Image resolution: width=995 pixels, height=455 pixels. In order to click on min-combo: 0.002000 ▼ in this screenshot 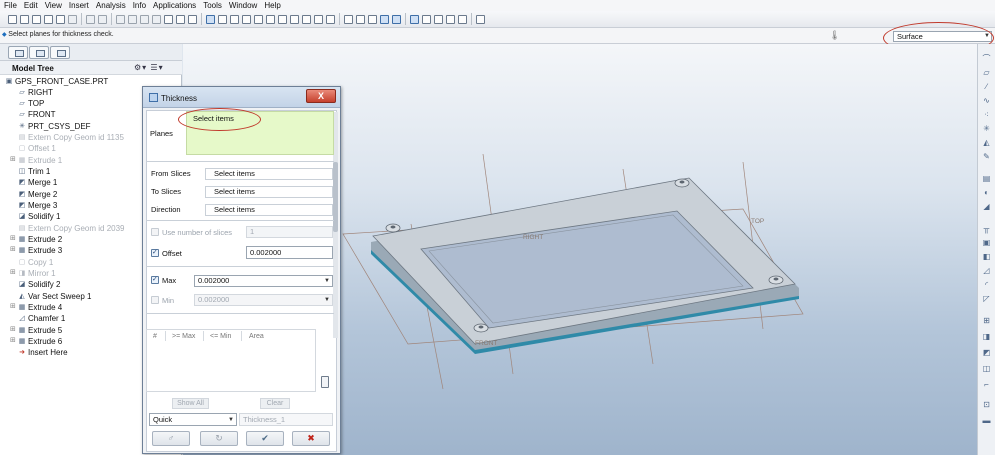, I will do `click(263, 300)`.